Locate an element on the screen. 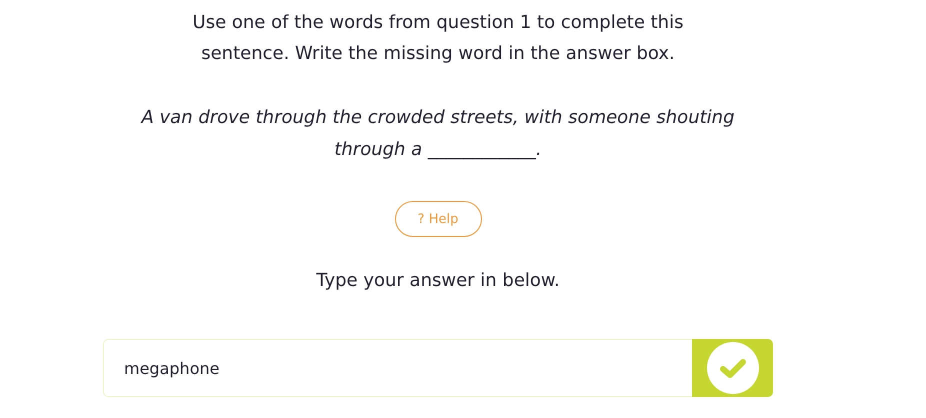 The width and height of the screenshot is (926, 418). check-icon is located at coordinates (732, 368).